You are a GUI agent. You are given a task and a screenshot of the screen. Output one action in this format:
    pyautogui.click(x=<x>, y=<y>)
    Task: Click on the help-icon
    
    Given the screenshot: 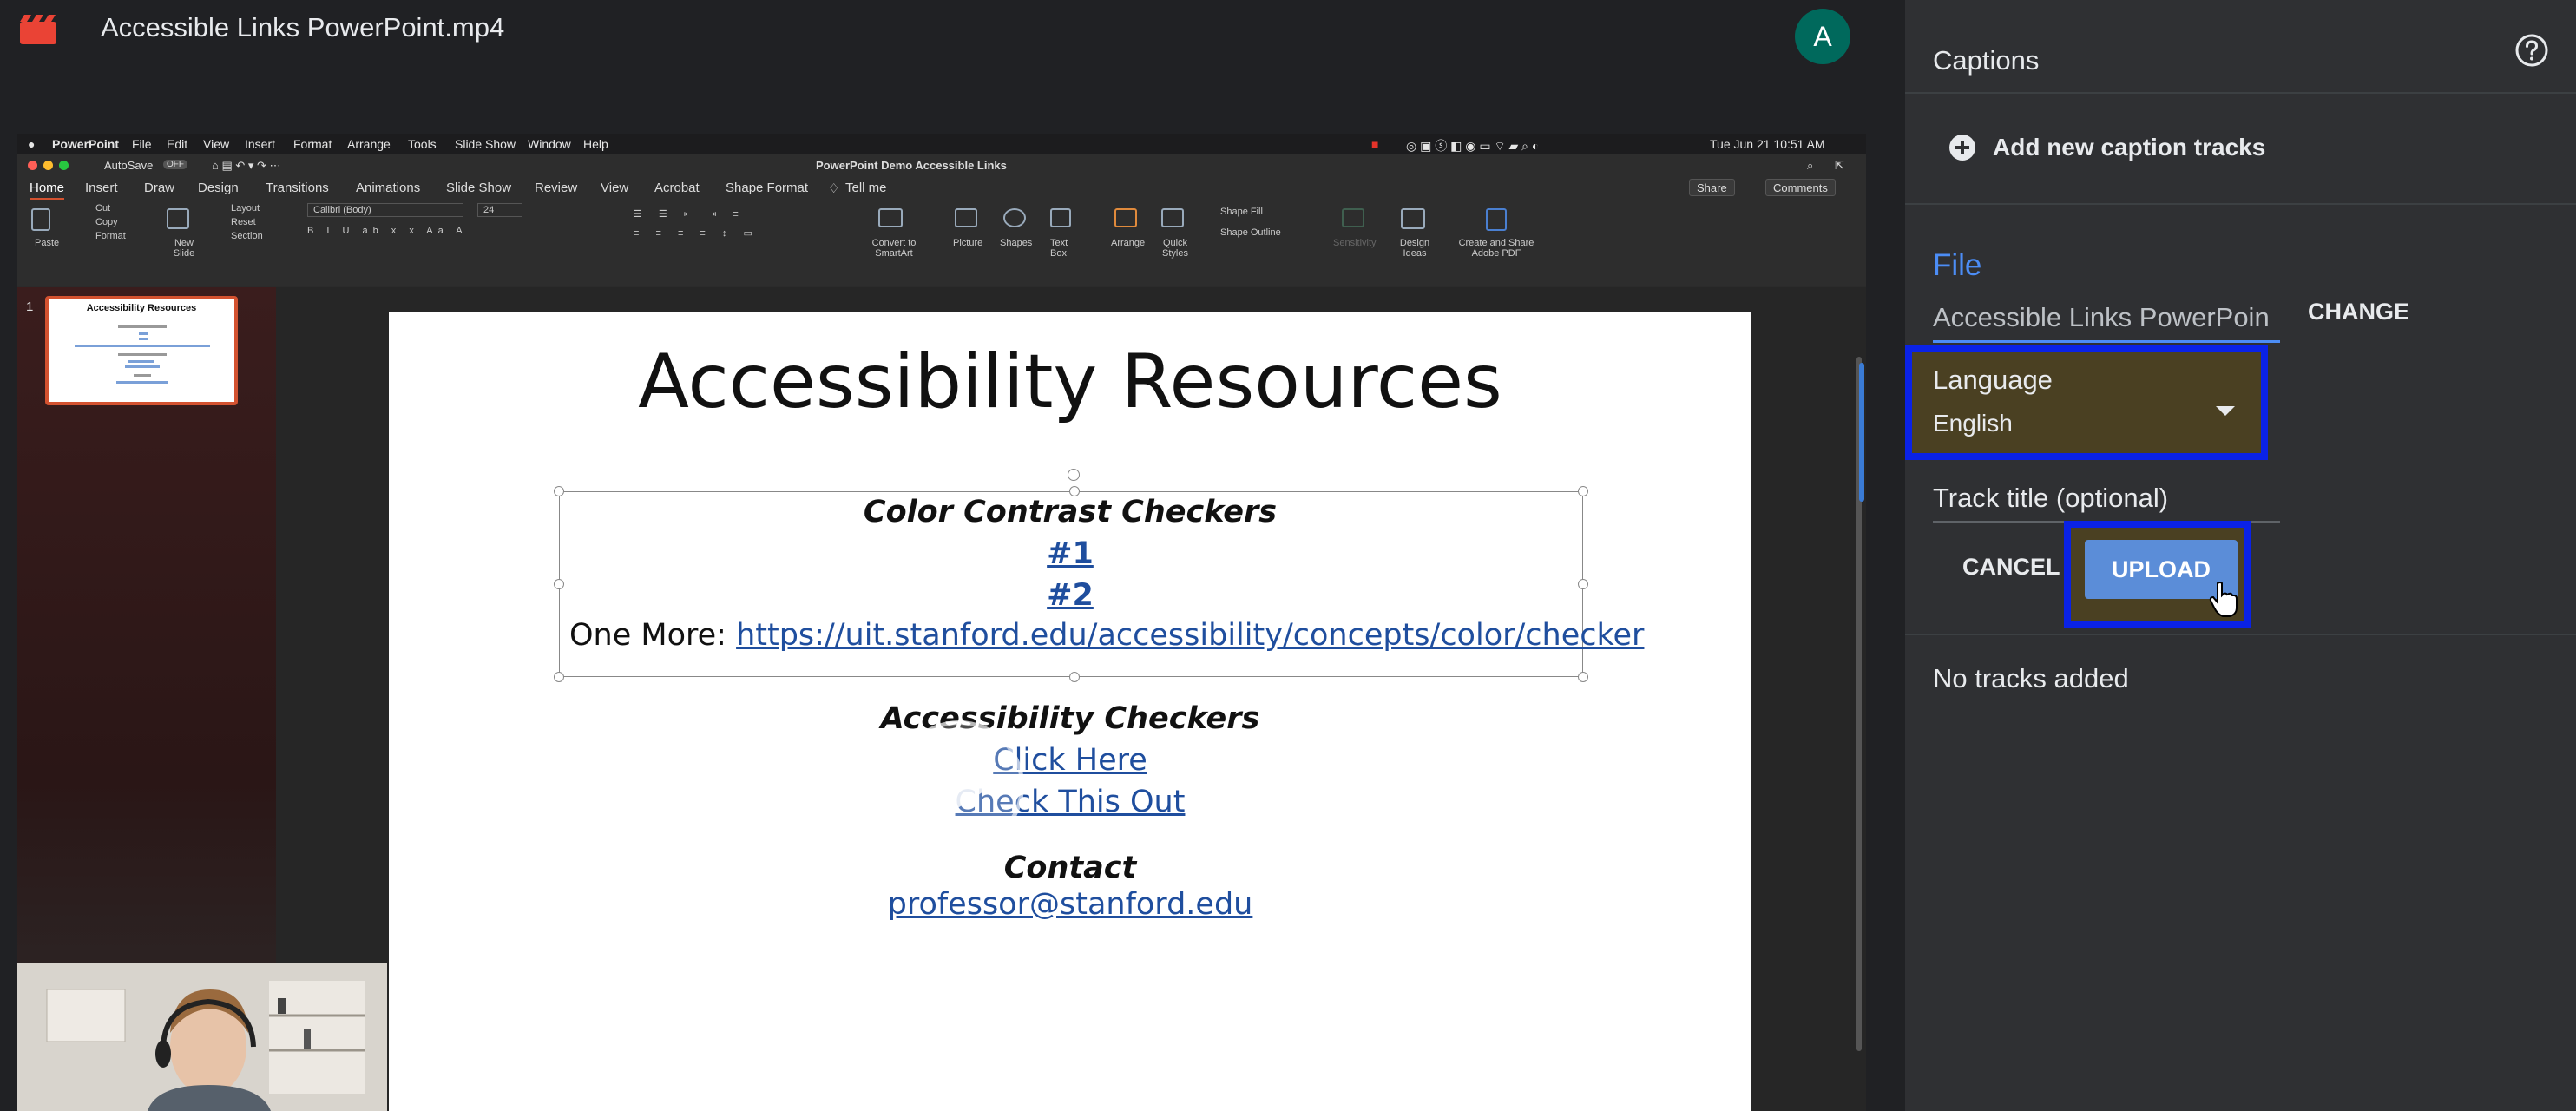 What is the action you would take?
    pyautogui.click(x=2531, y=50)
    